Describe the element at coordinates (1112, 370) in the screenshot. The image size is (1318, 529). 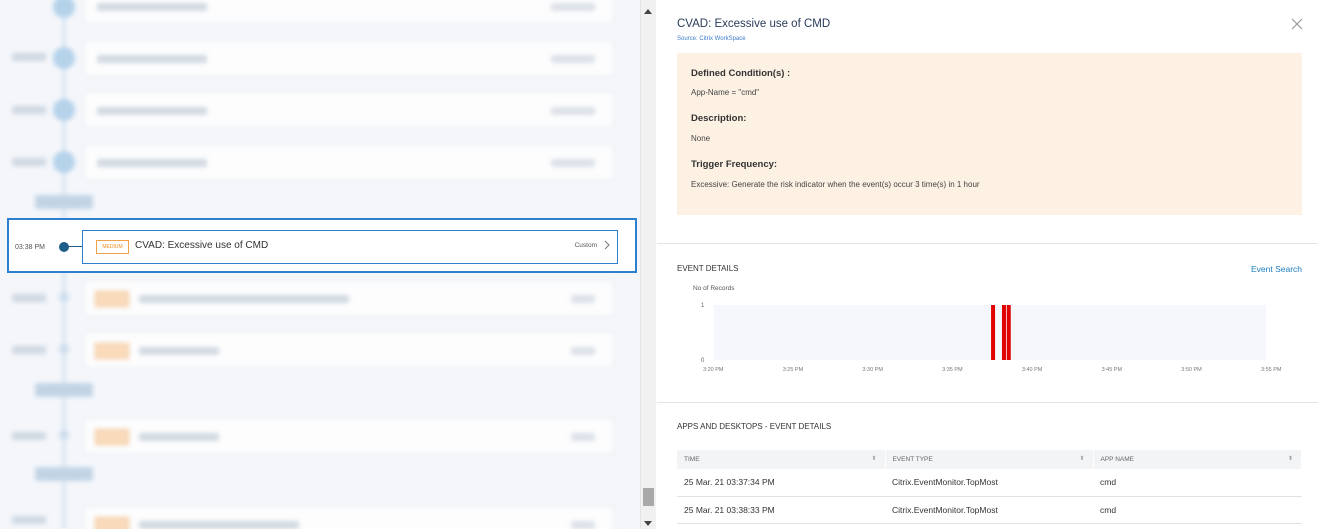
I see `chart-xtick-label: 3:45 PM` at that location.